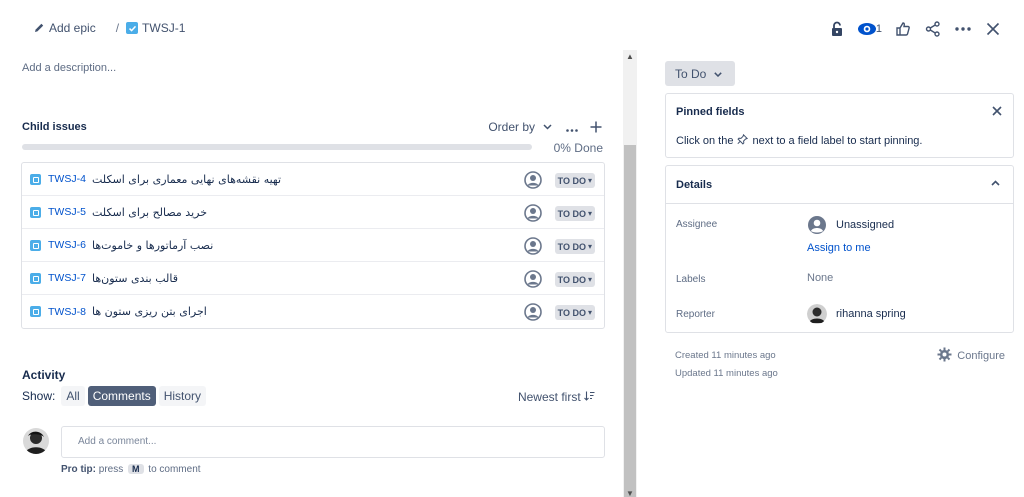  What do you see at coordinates (839, 185) in the screenshot?
I see `details-header: Details` at bounding box center [839, 185].